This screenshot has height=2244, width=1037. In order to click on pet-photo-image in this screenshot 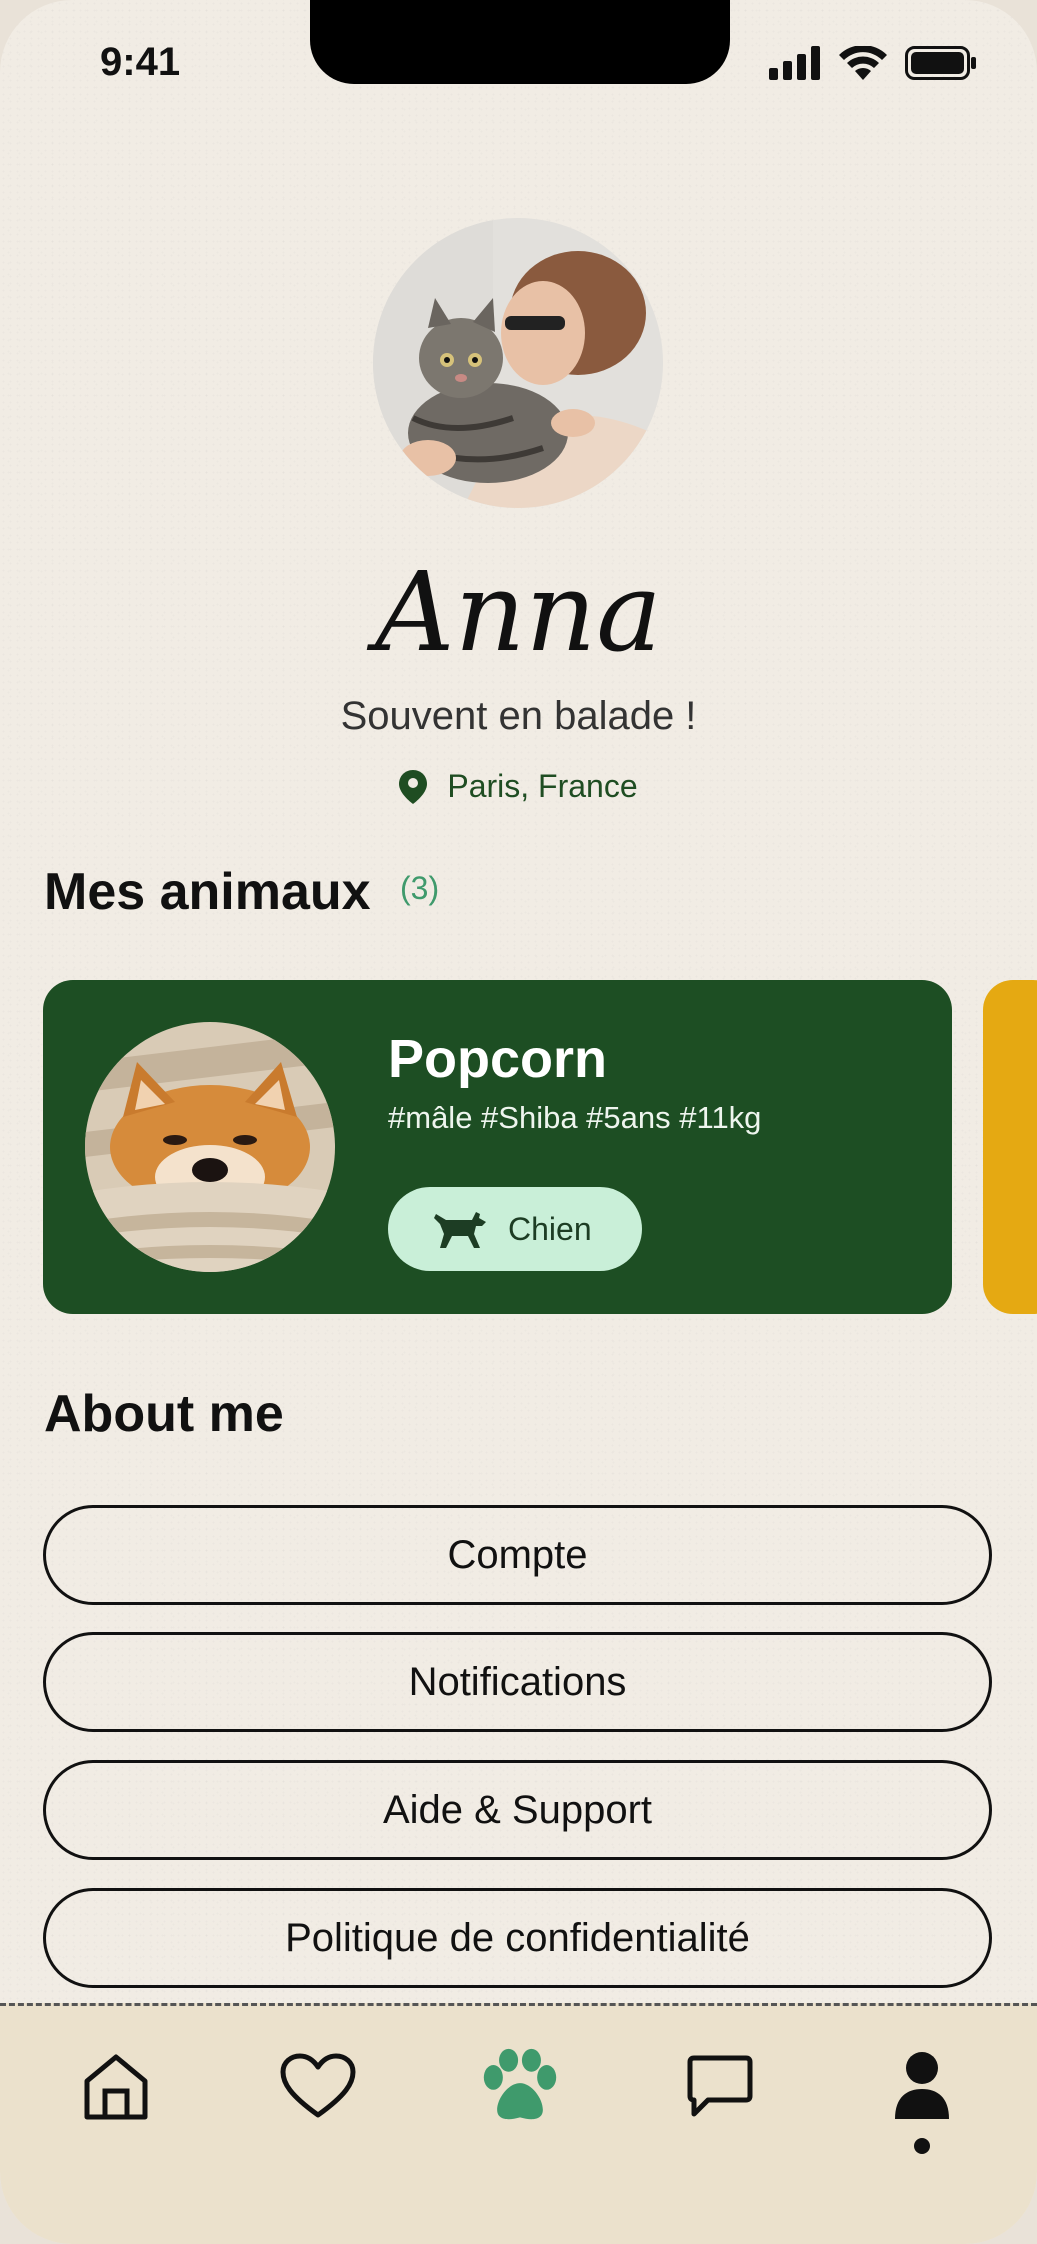, I will do `click(210, 1147)`.